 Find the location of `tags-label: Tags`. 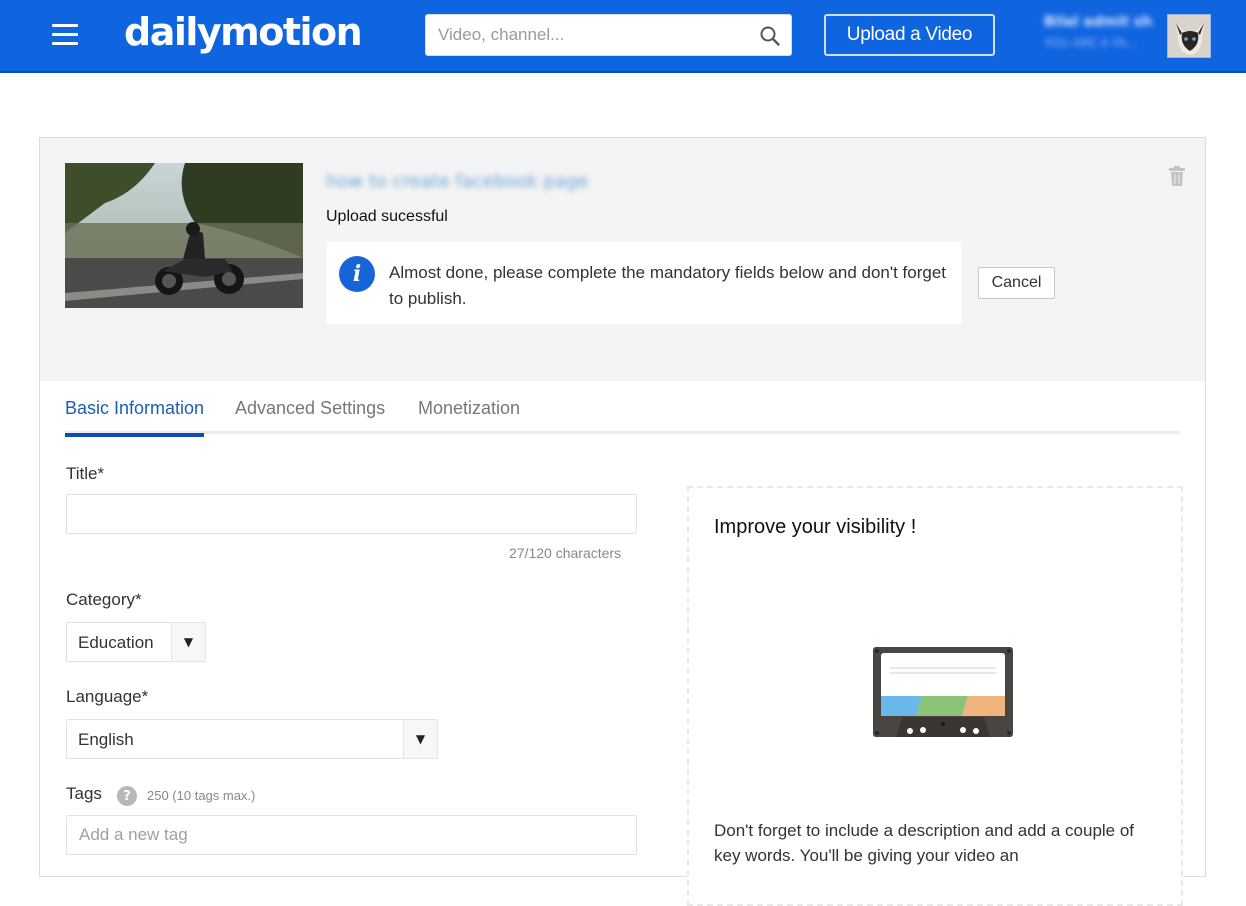

tags-label: Tags is located at coordinates (84, 793).